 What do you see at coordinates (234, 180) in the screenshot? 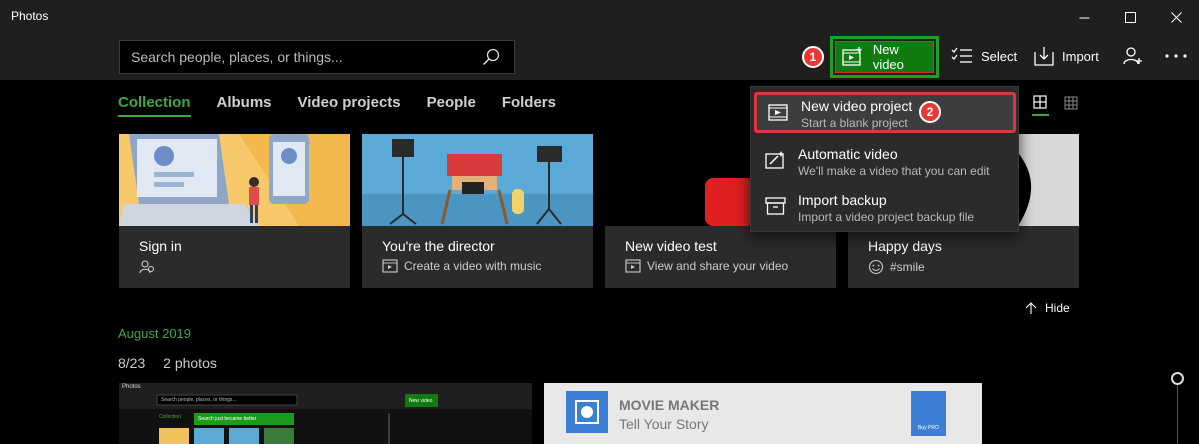
I see `sign-in-illustration` at bounding box center [234, 180].